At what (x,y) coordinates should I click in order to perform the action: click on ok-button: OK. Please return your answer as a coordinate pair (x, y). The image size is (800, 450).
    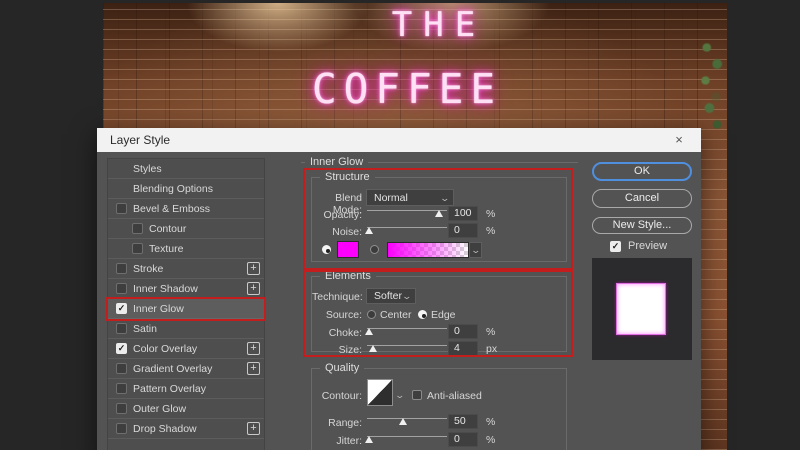
    Looking at the image, I should click on (642, 171).